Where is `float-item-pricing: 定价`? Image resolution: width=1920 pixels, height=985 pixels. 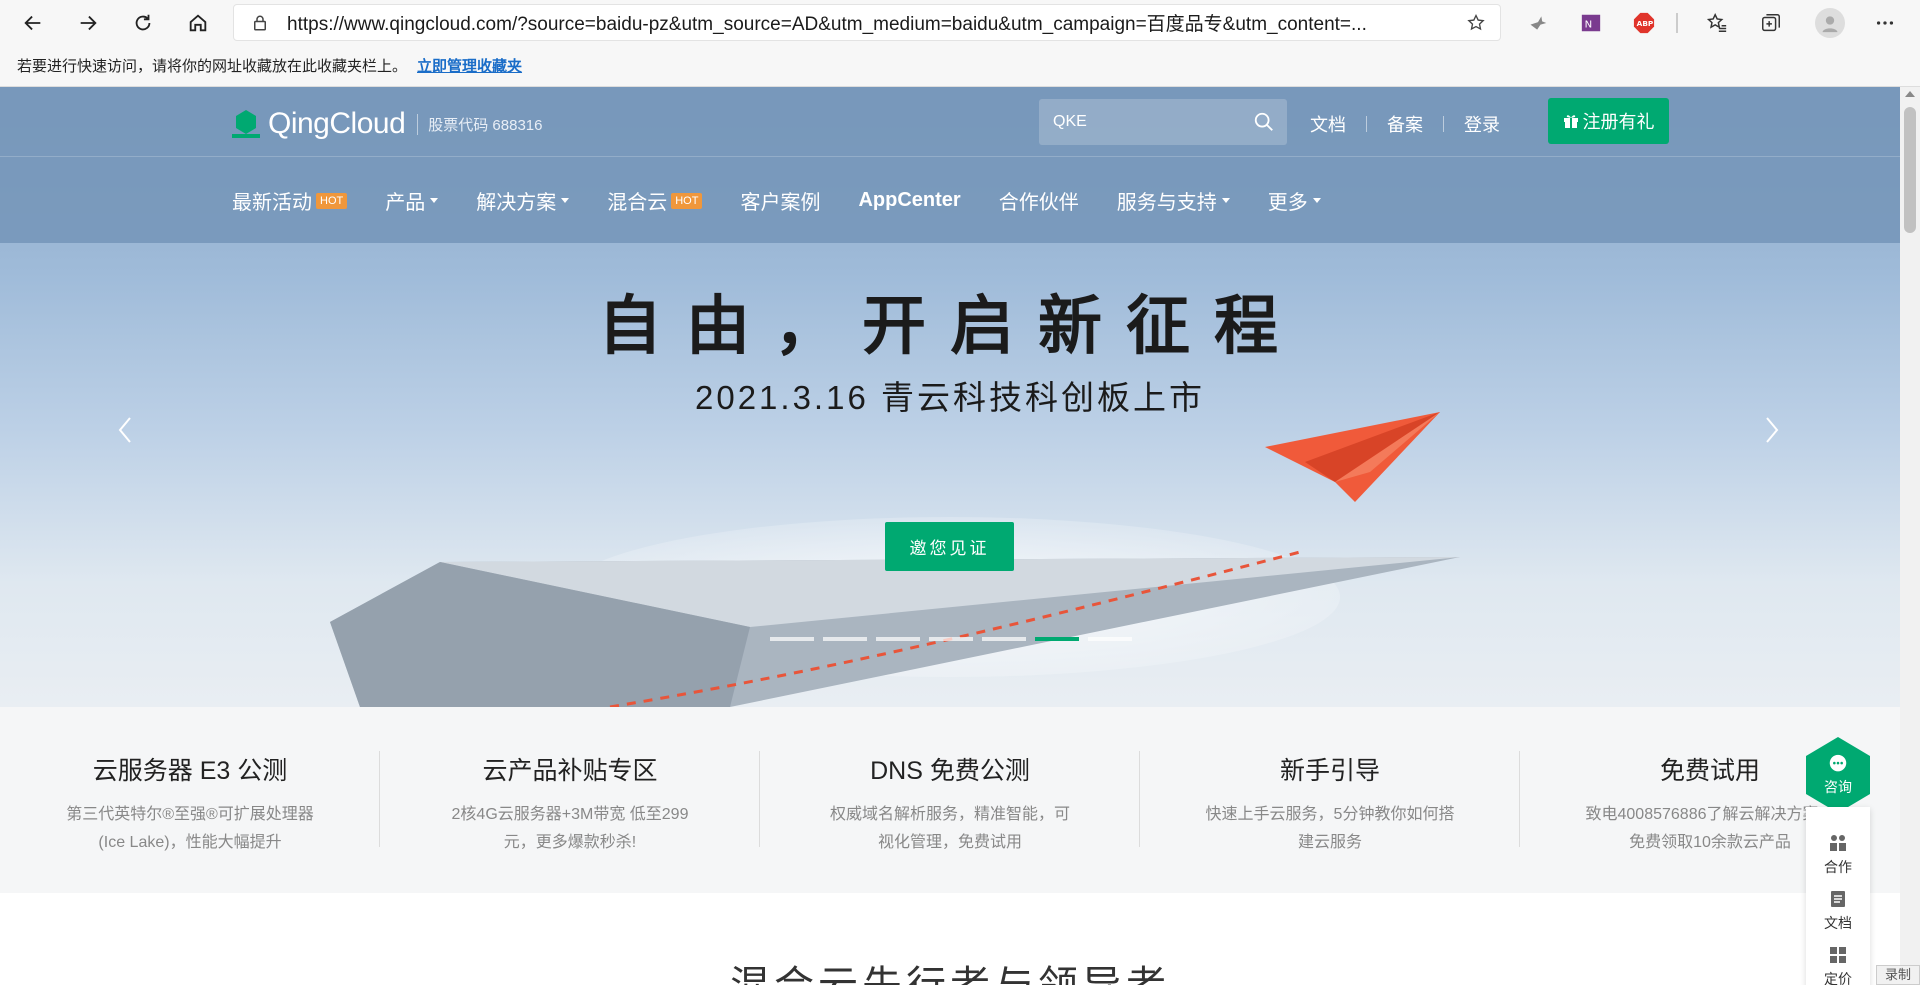
float-item-pricing: 定价 is located at coordinates (1838, 965).